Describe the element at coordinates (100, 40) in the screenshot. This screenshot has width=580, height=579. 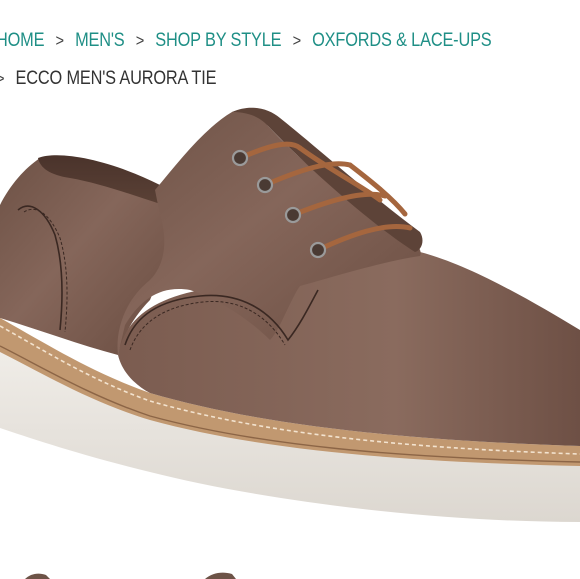
I see `breadcrumb-mens: MEN'S` at that location.